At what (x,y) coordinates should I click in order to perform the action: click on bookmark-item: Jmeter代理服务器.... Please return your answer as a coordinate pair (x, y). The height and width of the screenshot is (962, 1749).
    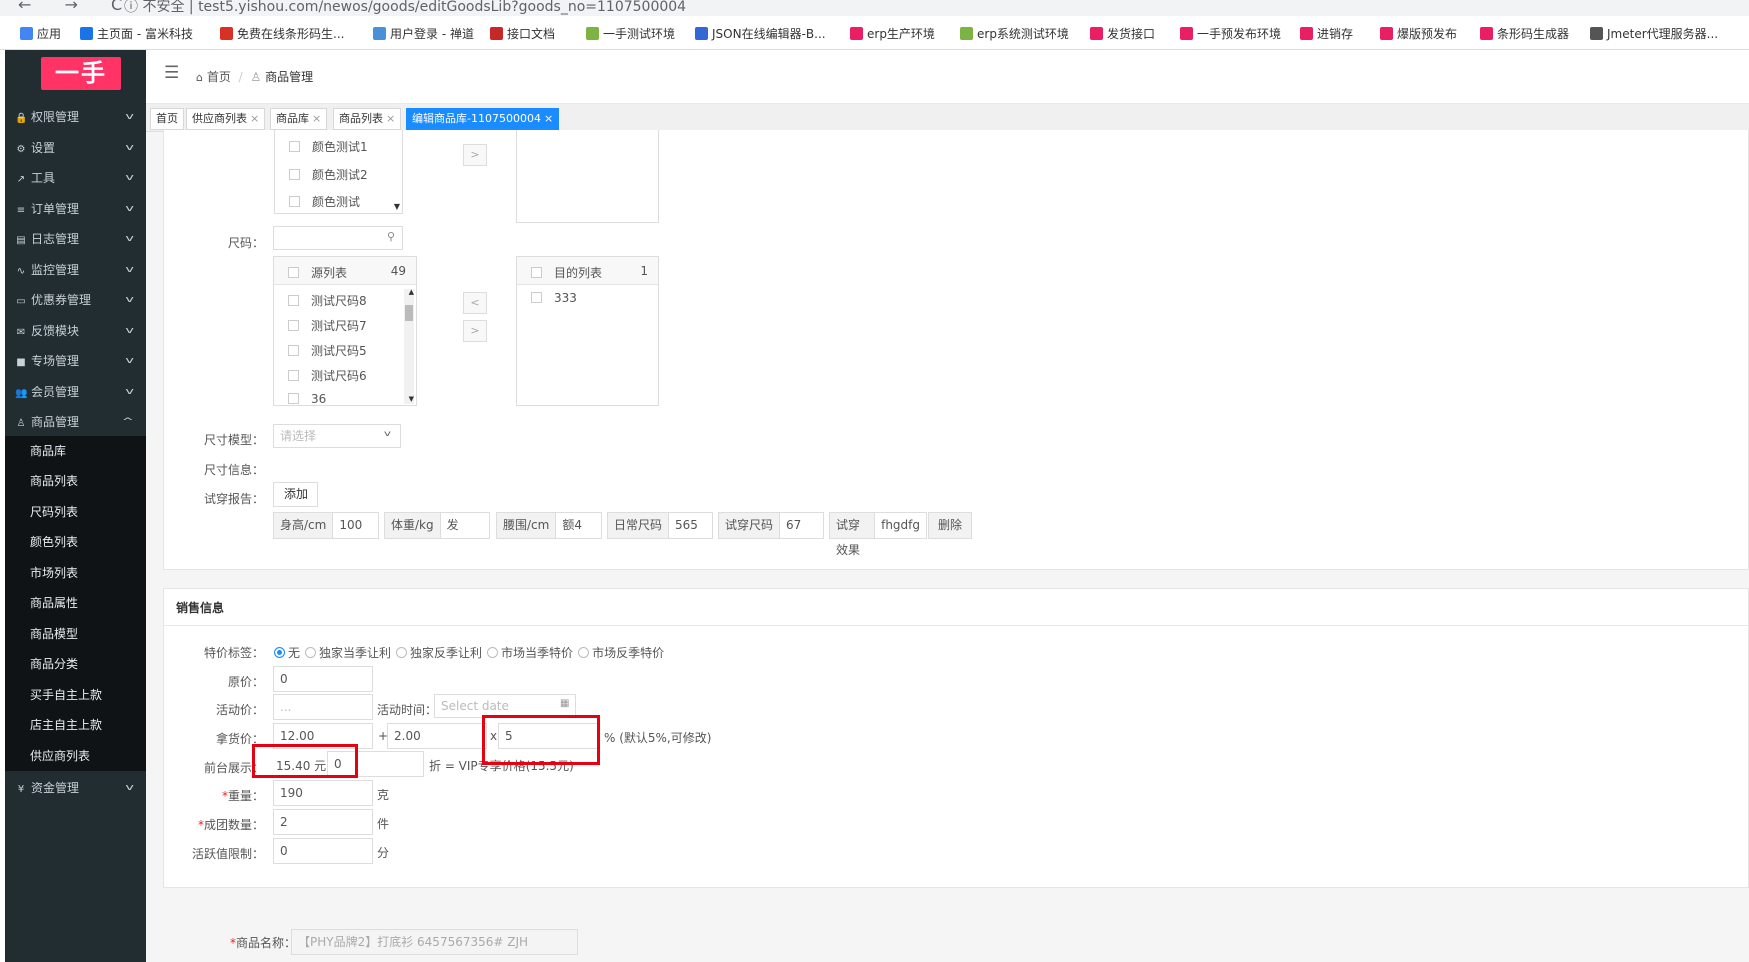
    Looking at the image, I should click on (1654, 33).